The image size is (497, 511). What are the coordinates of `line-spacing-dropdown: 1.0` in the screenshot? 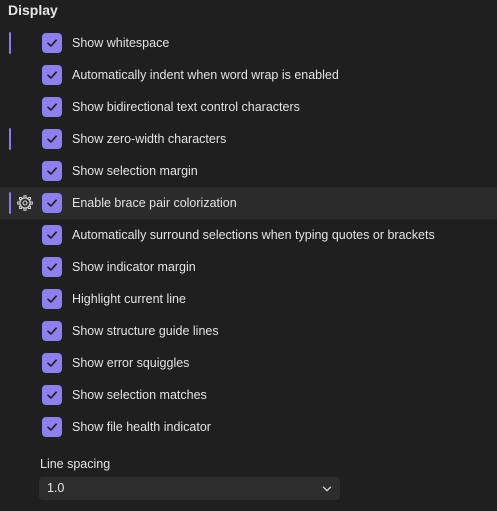 It's located at (189, 488).